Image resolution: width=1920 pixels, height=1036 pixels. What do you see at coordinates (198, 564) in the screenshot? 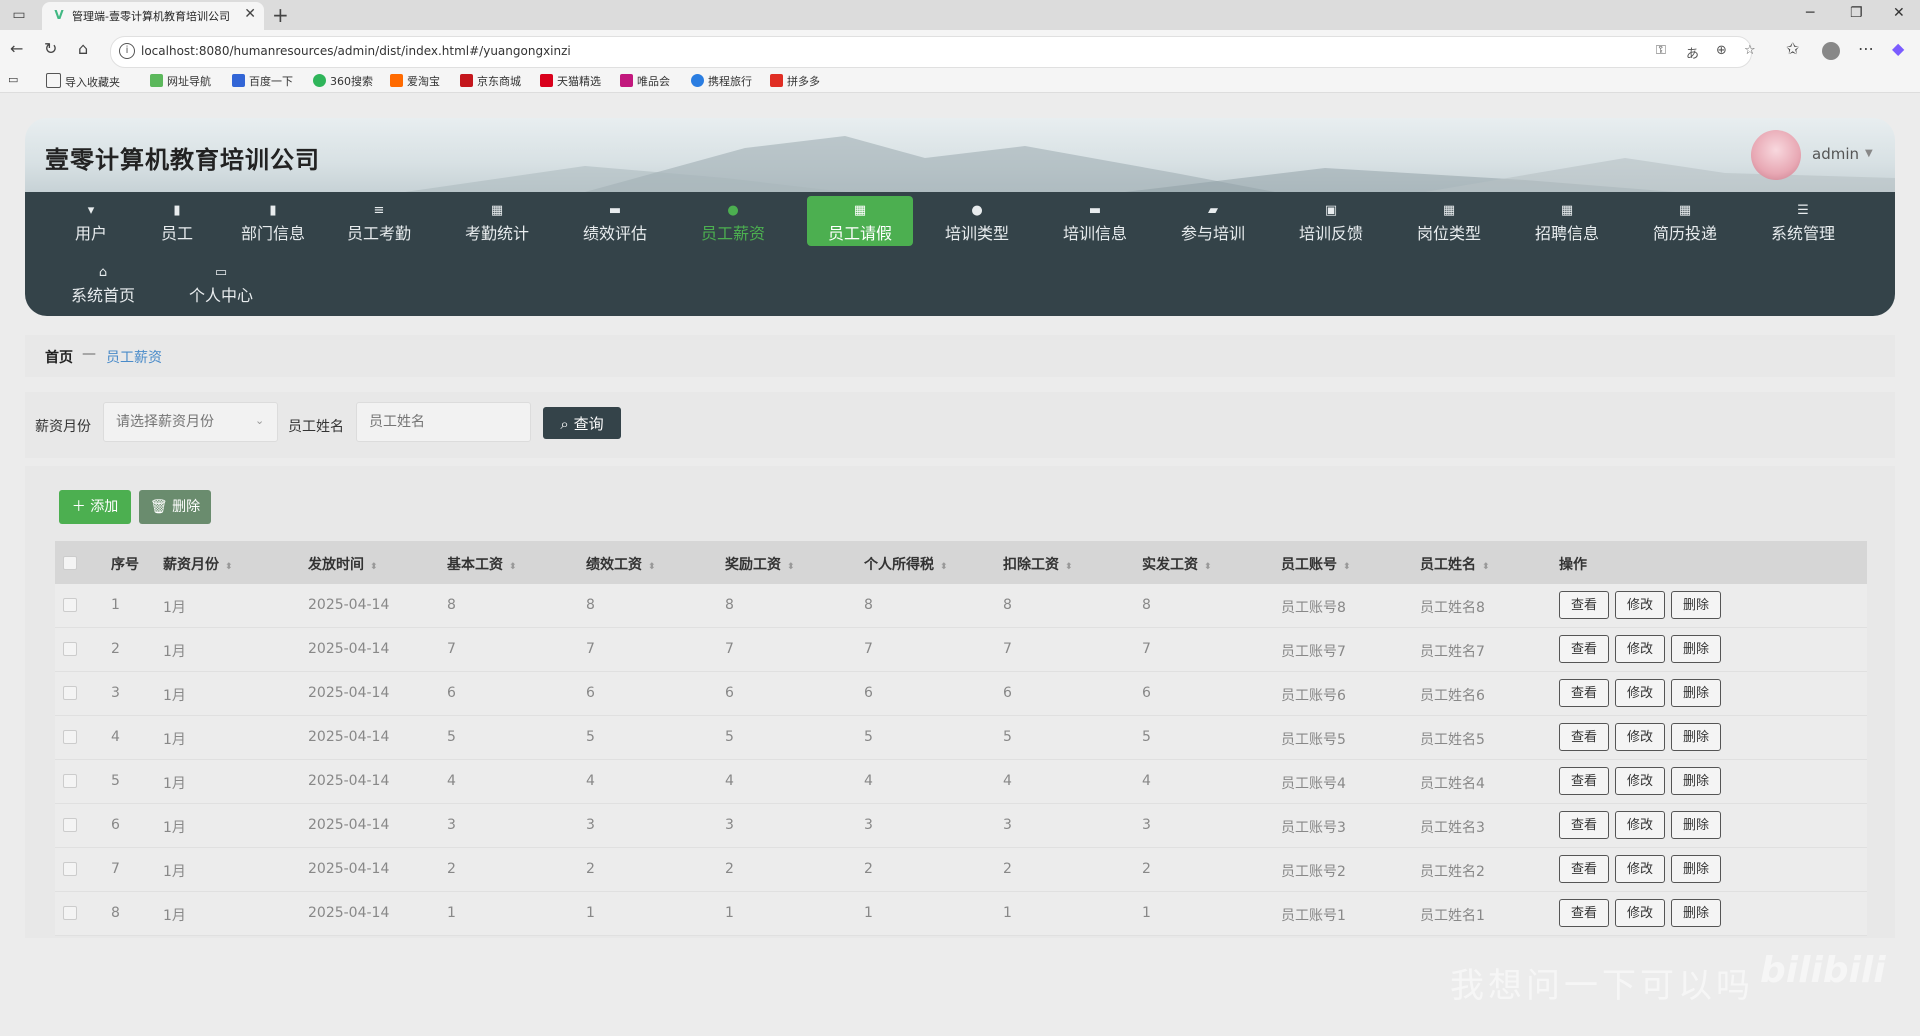
I see `col-month: 薪资月份 ⬍` at bounding box center [198, 564].